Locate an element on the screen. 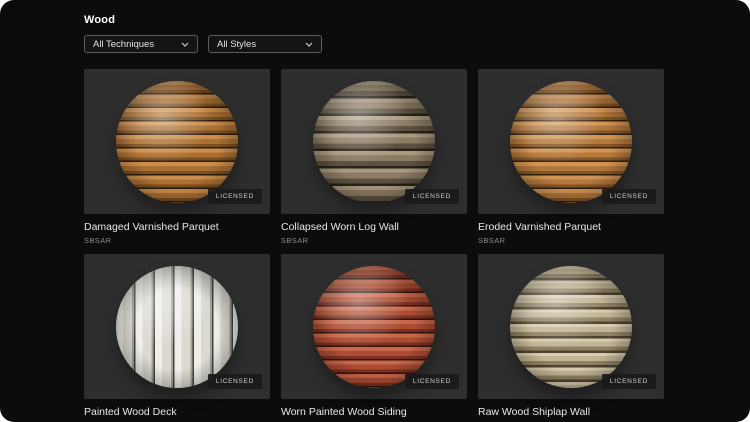 The height and width of the screenshot is (422, 750). material-card: LICENSED Collapsed Worn Log Wall SBSAR is located at coordinates (374, 157).